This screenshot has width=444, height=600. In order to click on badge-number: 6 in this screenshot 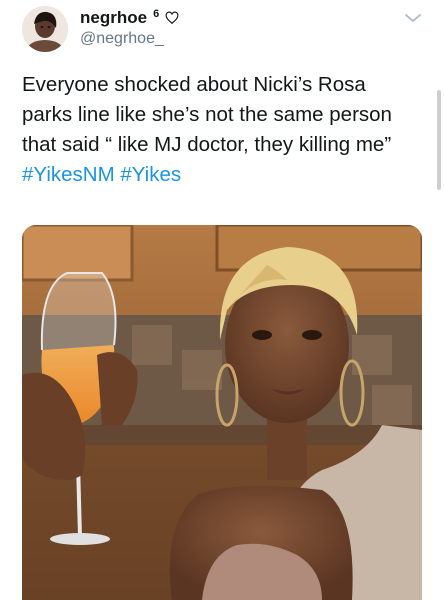, I will do `click(156, 14)`.